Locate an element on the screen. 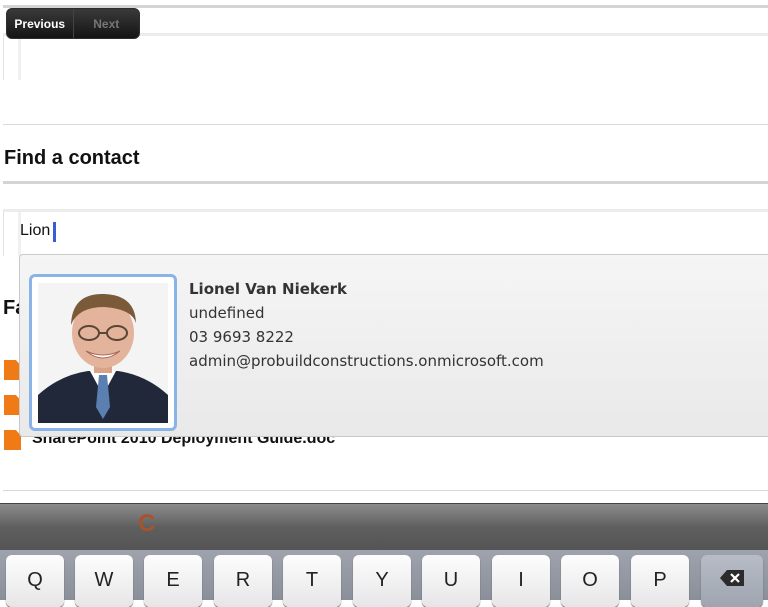 This screenshot has height=607, width=768. key-t: T is located at coordinates (312, 581).